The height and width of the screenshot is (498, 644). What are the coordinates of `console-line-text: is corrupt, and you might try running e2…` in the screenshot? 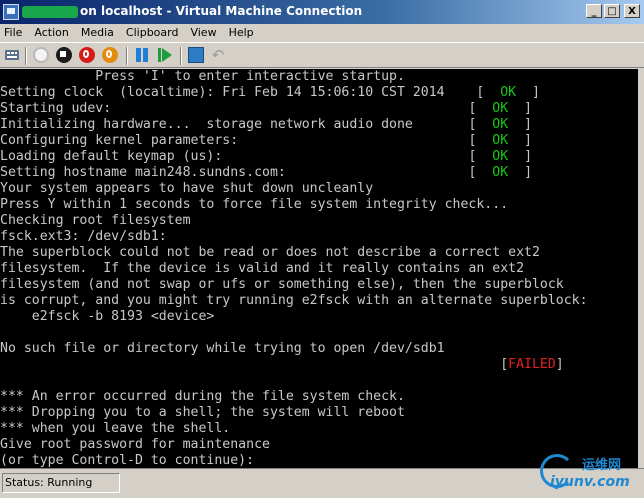 It's located at (294, 300).